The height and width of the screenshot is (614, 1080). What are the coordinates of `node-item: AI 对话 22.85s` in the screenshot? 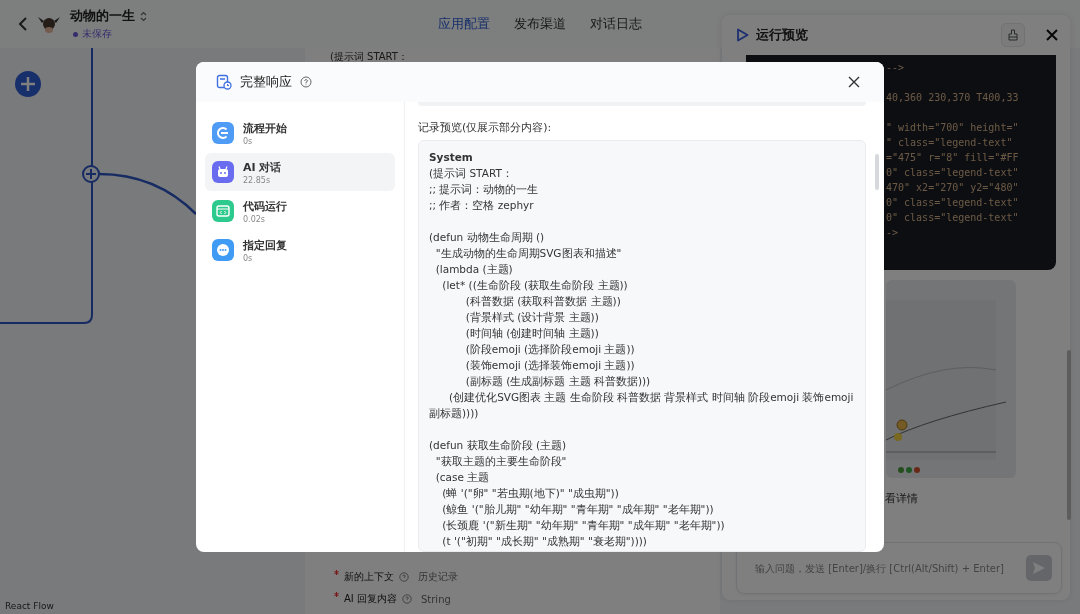 It's located at (300, 172).